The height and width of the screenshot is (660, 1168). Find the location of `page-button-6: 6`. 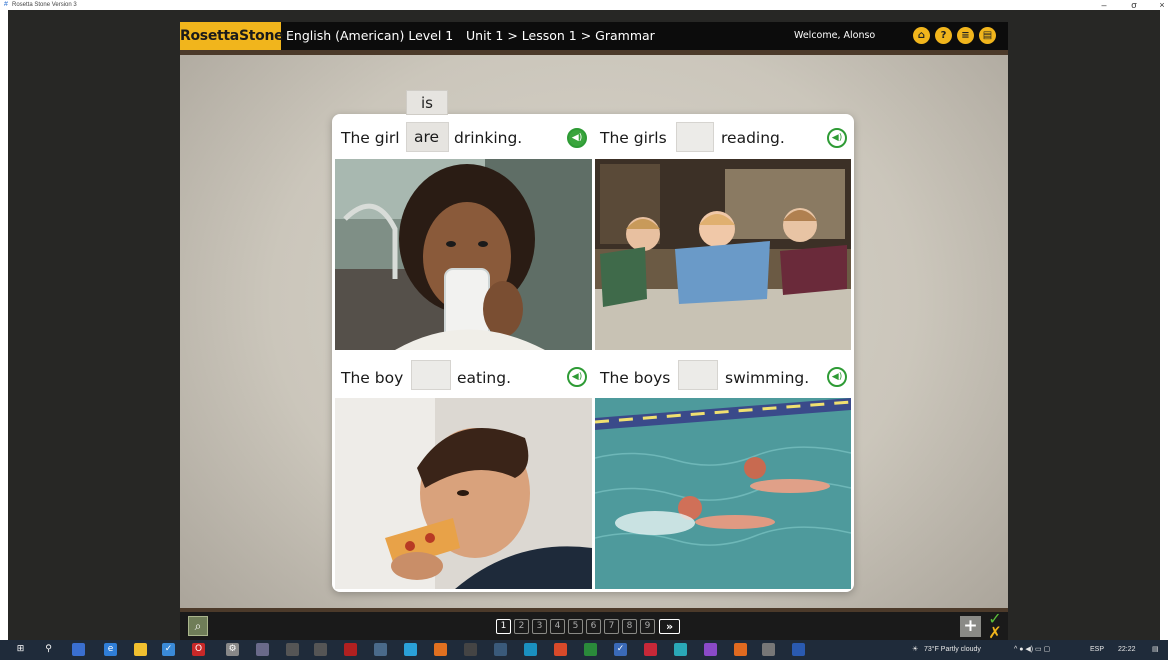

page-button-6: 6 is located at coordinates (593, 626).